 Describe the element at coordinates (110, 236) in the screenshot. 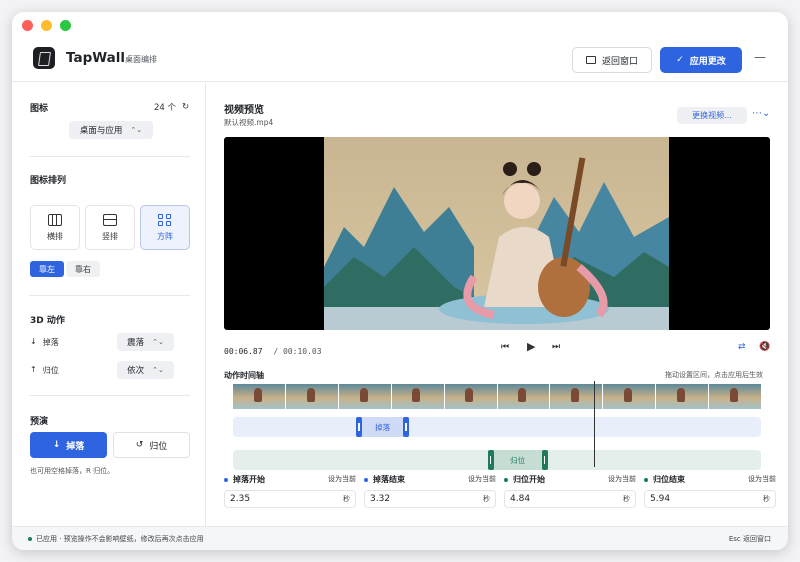

I see `layout-option-label: 竖排` at that location.